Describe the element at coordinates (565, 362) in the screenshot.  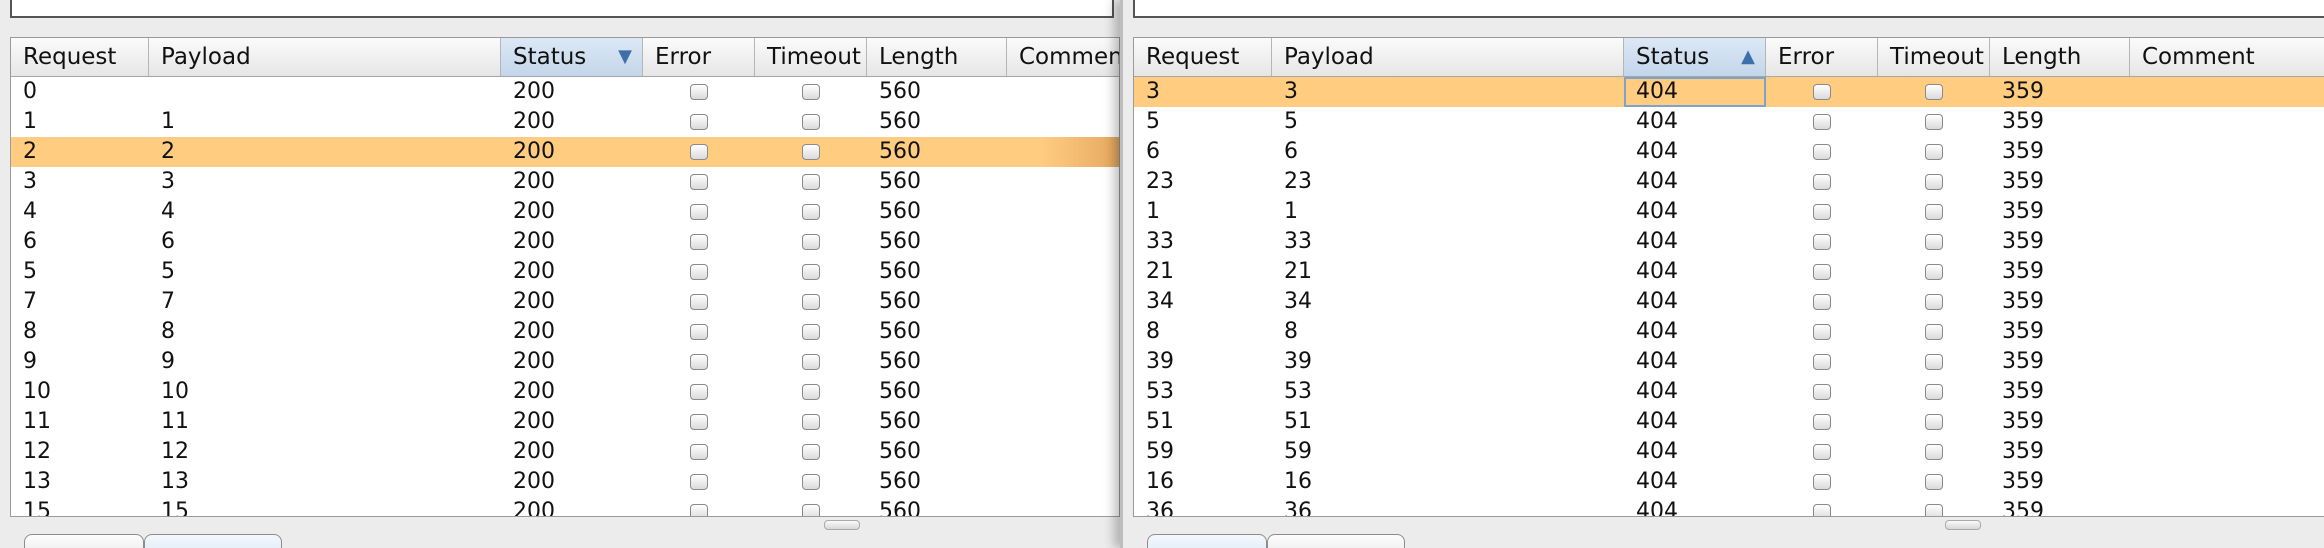
I see `table-row: 9 9 200 560` at that location.